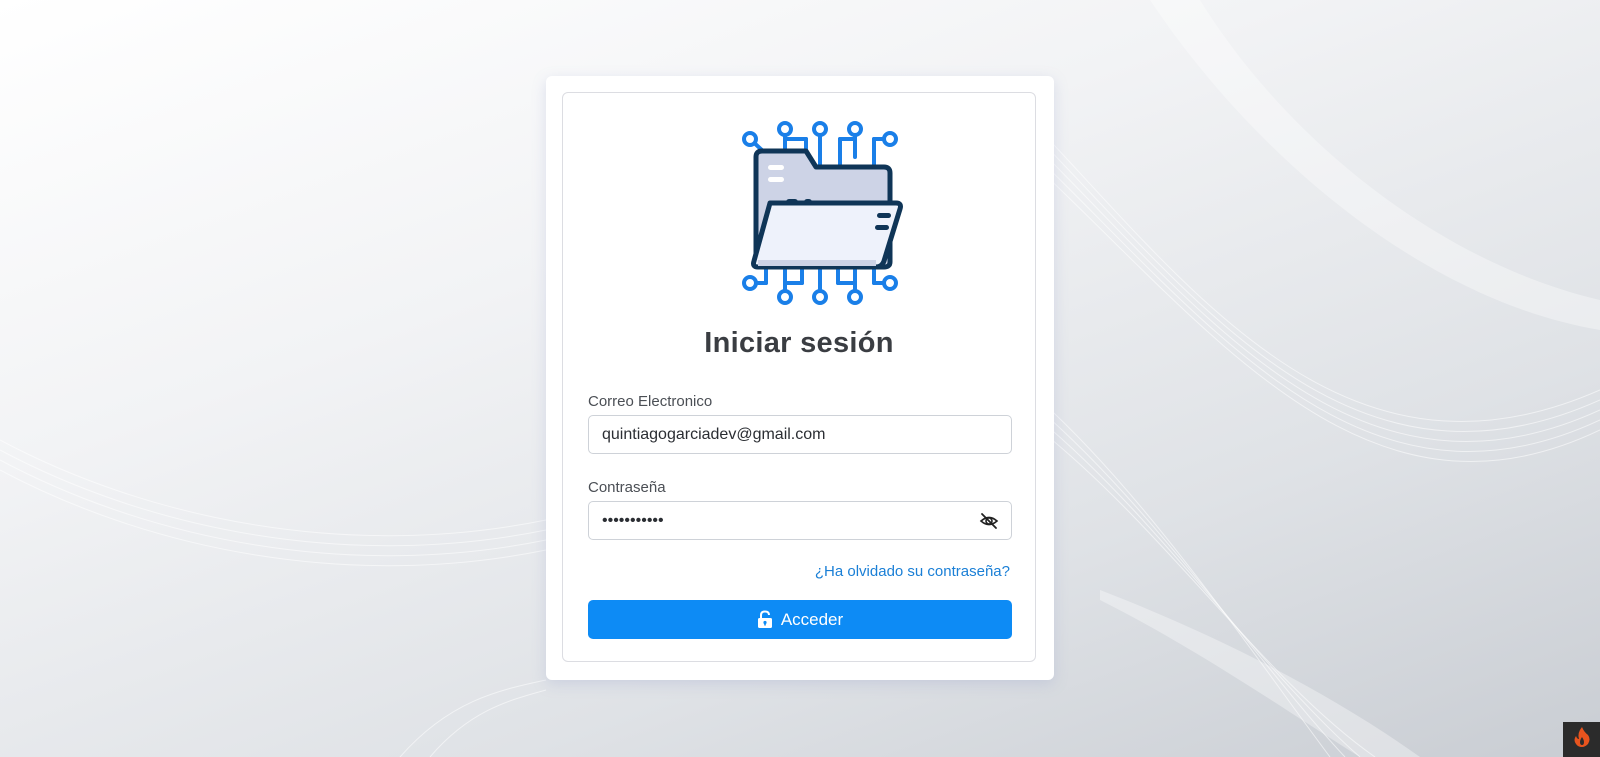  Describe the element at coordinates (627, 487) in the screenshot. I see `password-label: Contraseña` at that location.